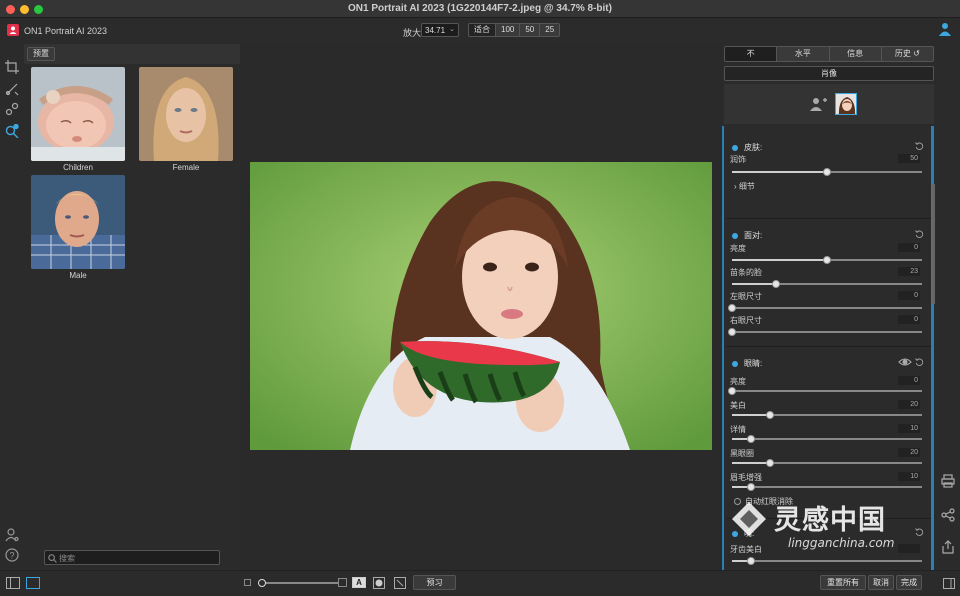 Image resolution: width=960 pixels, height=596 pixels. Describe the element at coordinates (33, 584) in the screenshot. I see `single-view-icon` at that location.